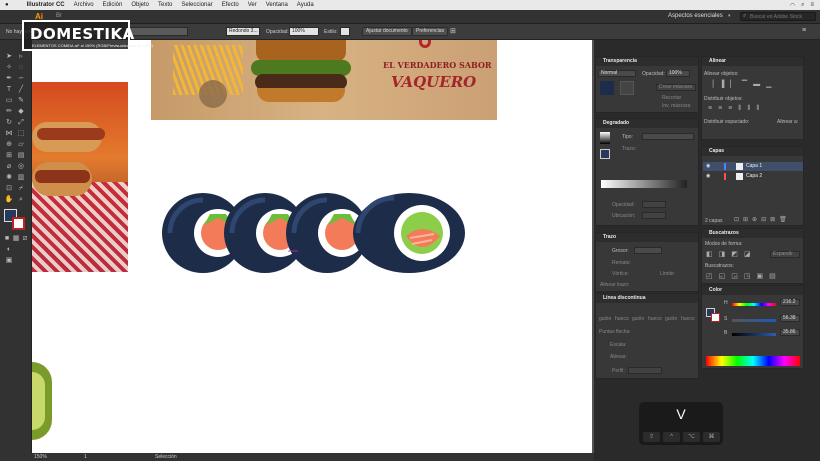  What do you see at coordinates (84, 5) in the screenshot?
I see `menu-archivo: Archivo` at bounding box center [84, 5].